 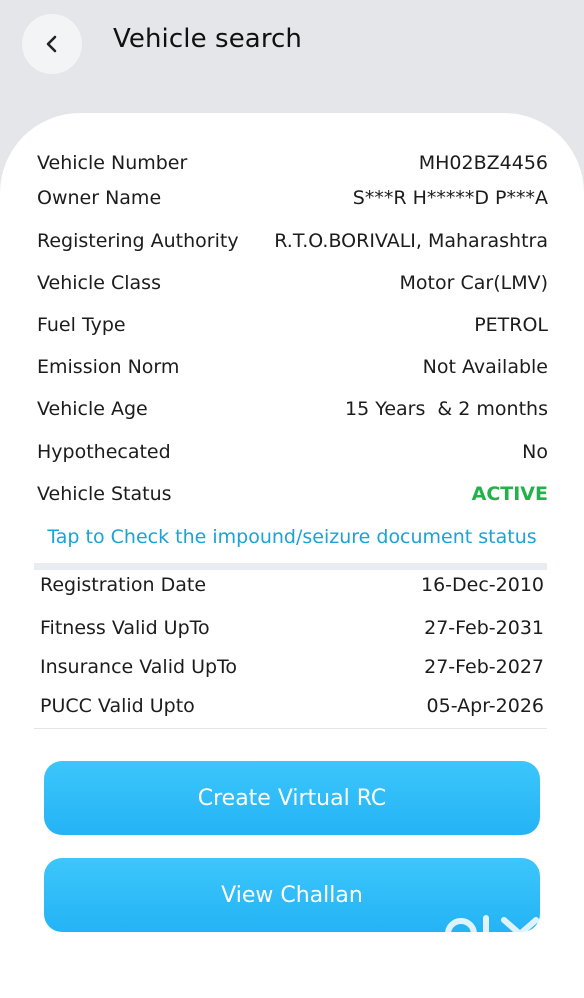 I want to click on detail-value: Motor Car(LMV), so click(x=473, y=283).